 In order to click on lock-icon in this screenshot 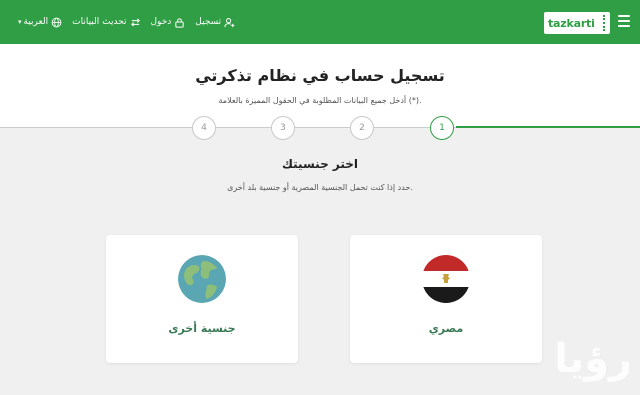, I will do `click(179, 22)`.